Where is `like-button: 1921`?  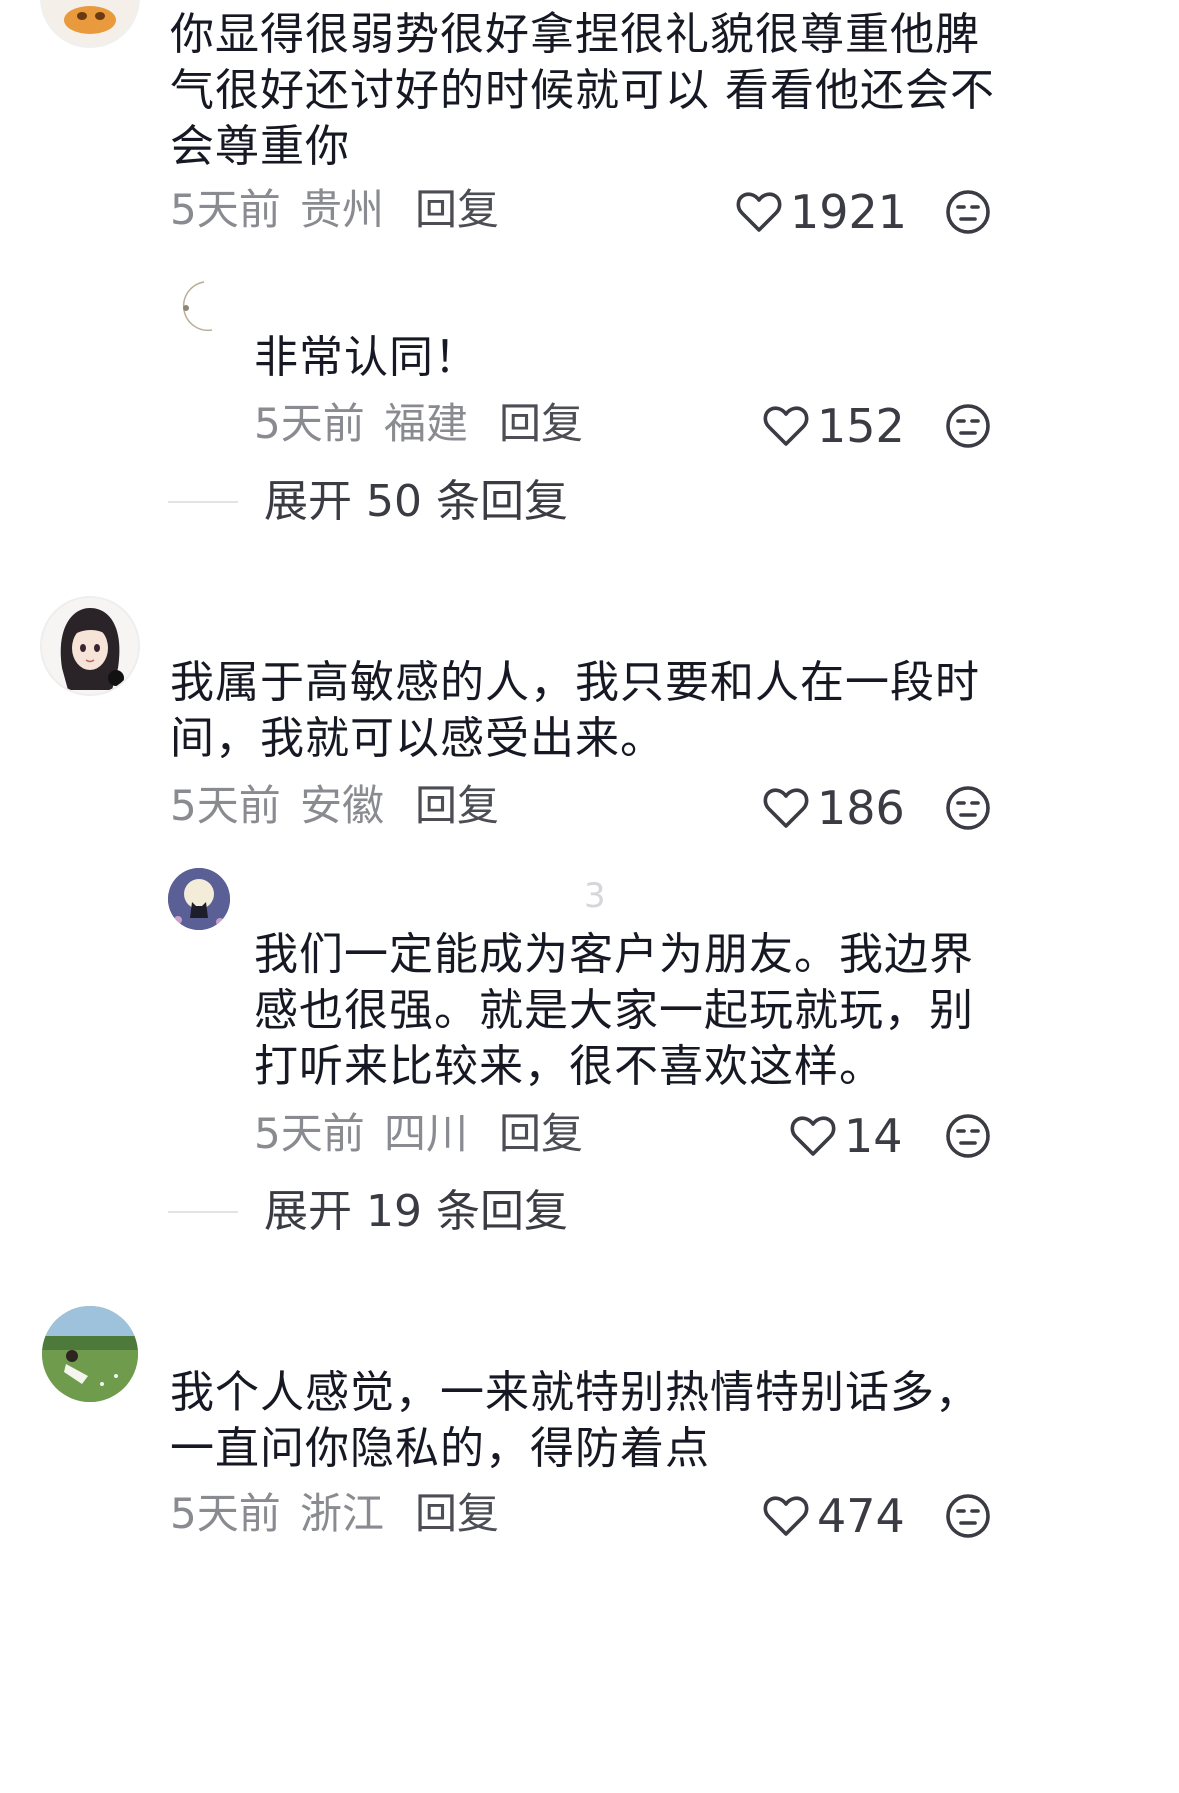
like-button: 1921 is located at coordinates (820, 212).